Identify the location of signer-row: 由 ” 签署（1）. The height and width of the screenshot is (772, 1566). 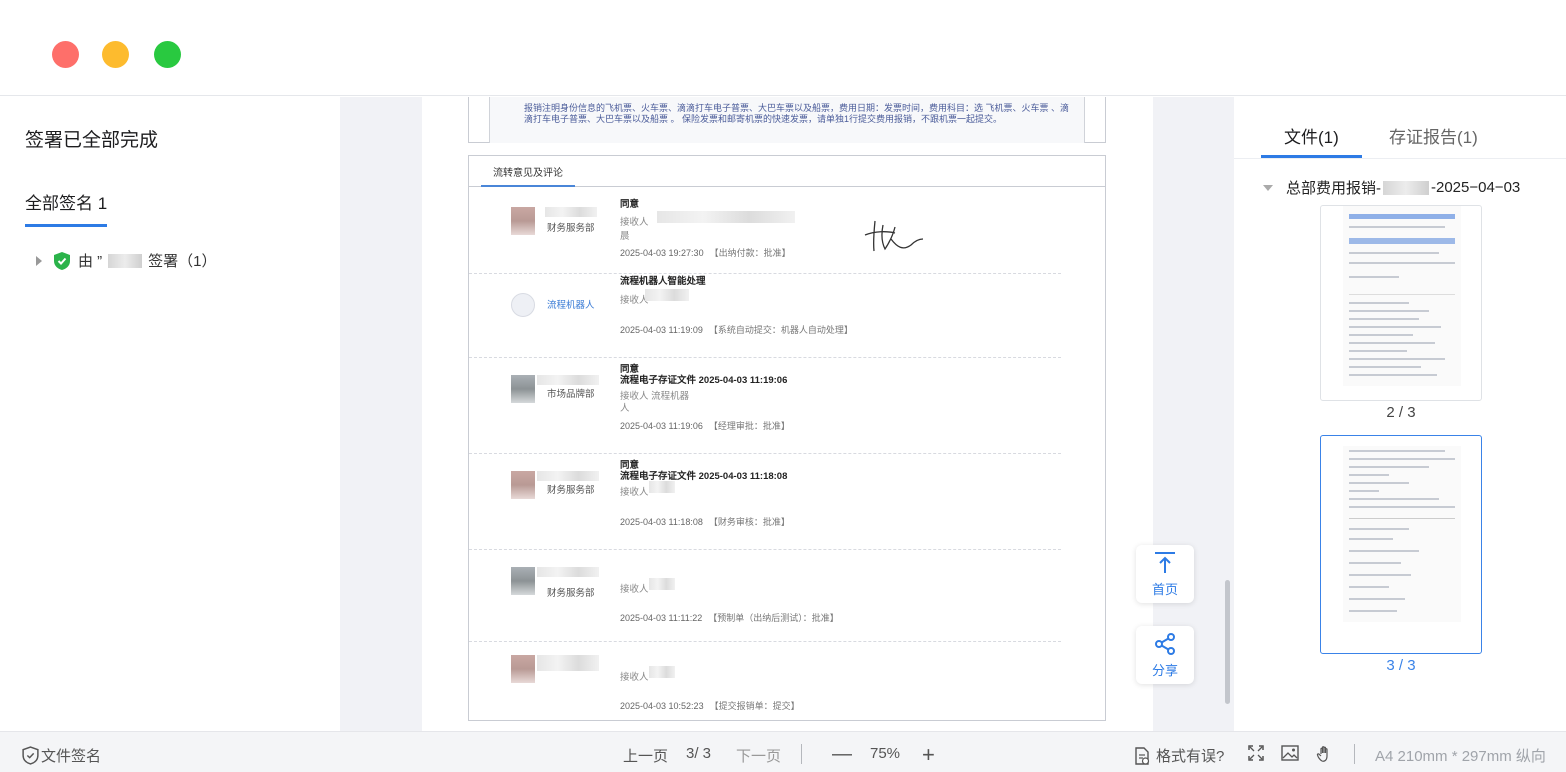
(126, 260).